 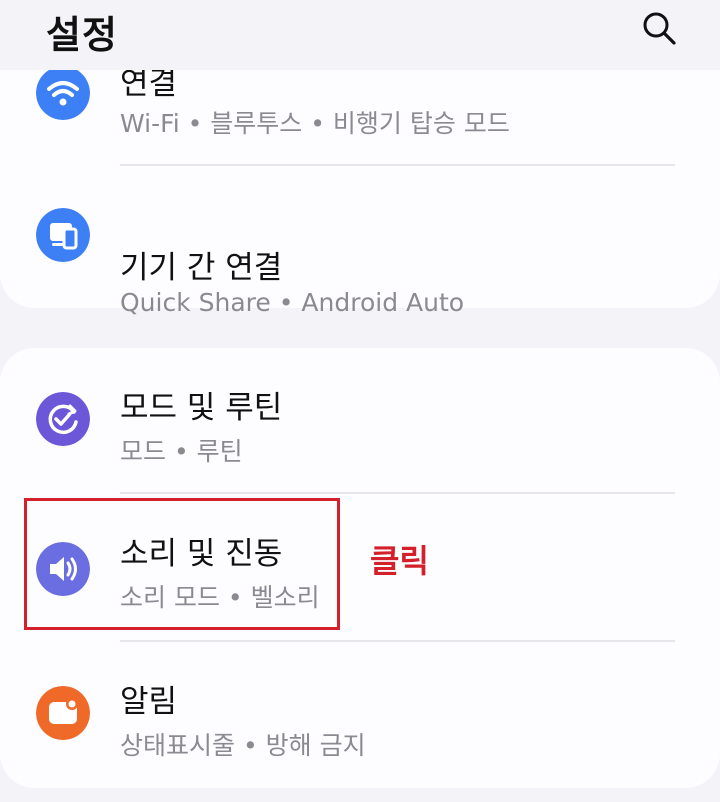 What do you see at coordinates (243, 745) in the screenshot?
I see `notifications-subtitle: 상태표시줄 • 방해 금지` at bounding box center [243, 745].